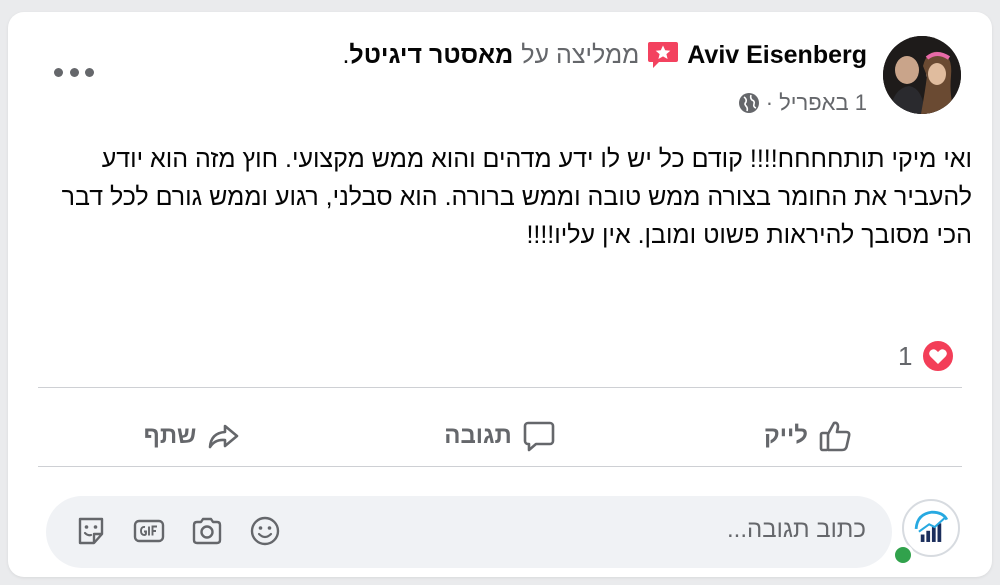 The width and height of the screenshot is (1000, 585). Describe the element at coordinates (835, 436) in the screenshot. I see `thumbs-up-icon` at that location.